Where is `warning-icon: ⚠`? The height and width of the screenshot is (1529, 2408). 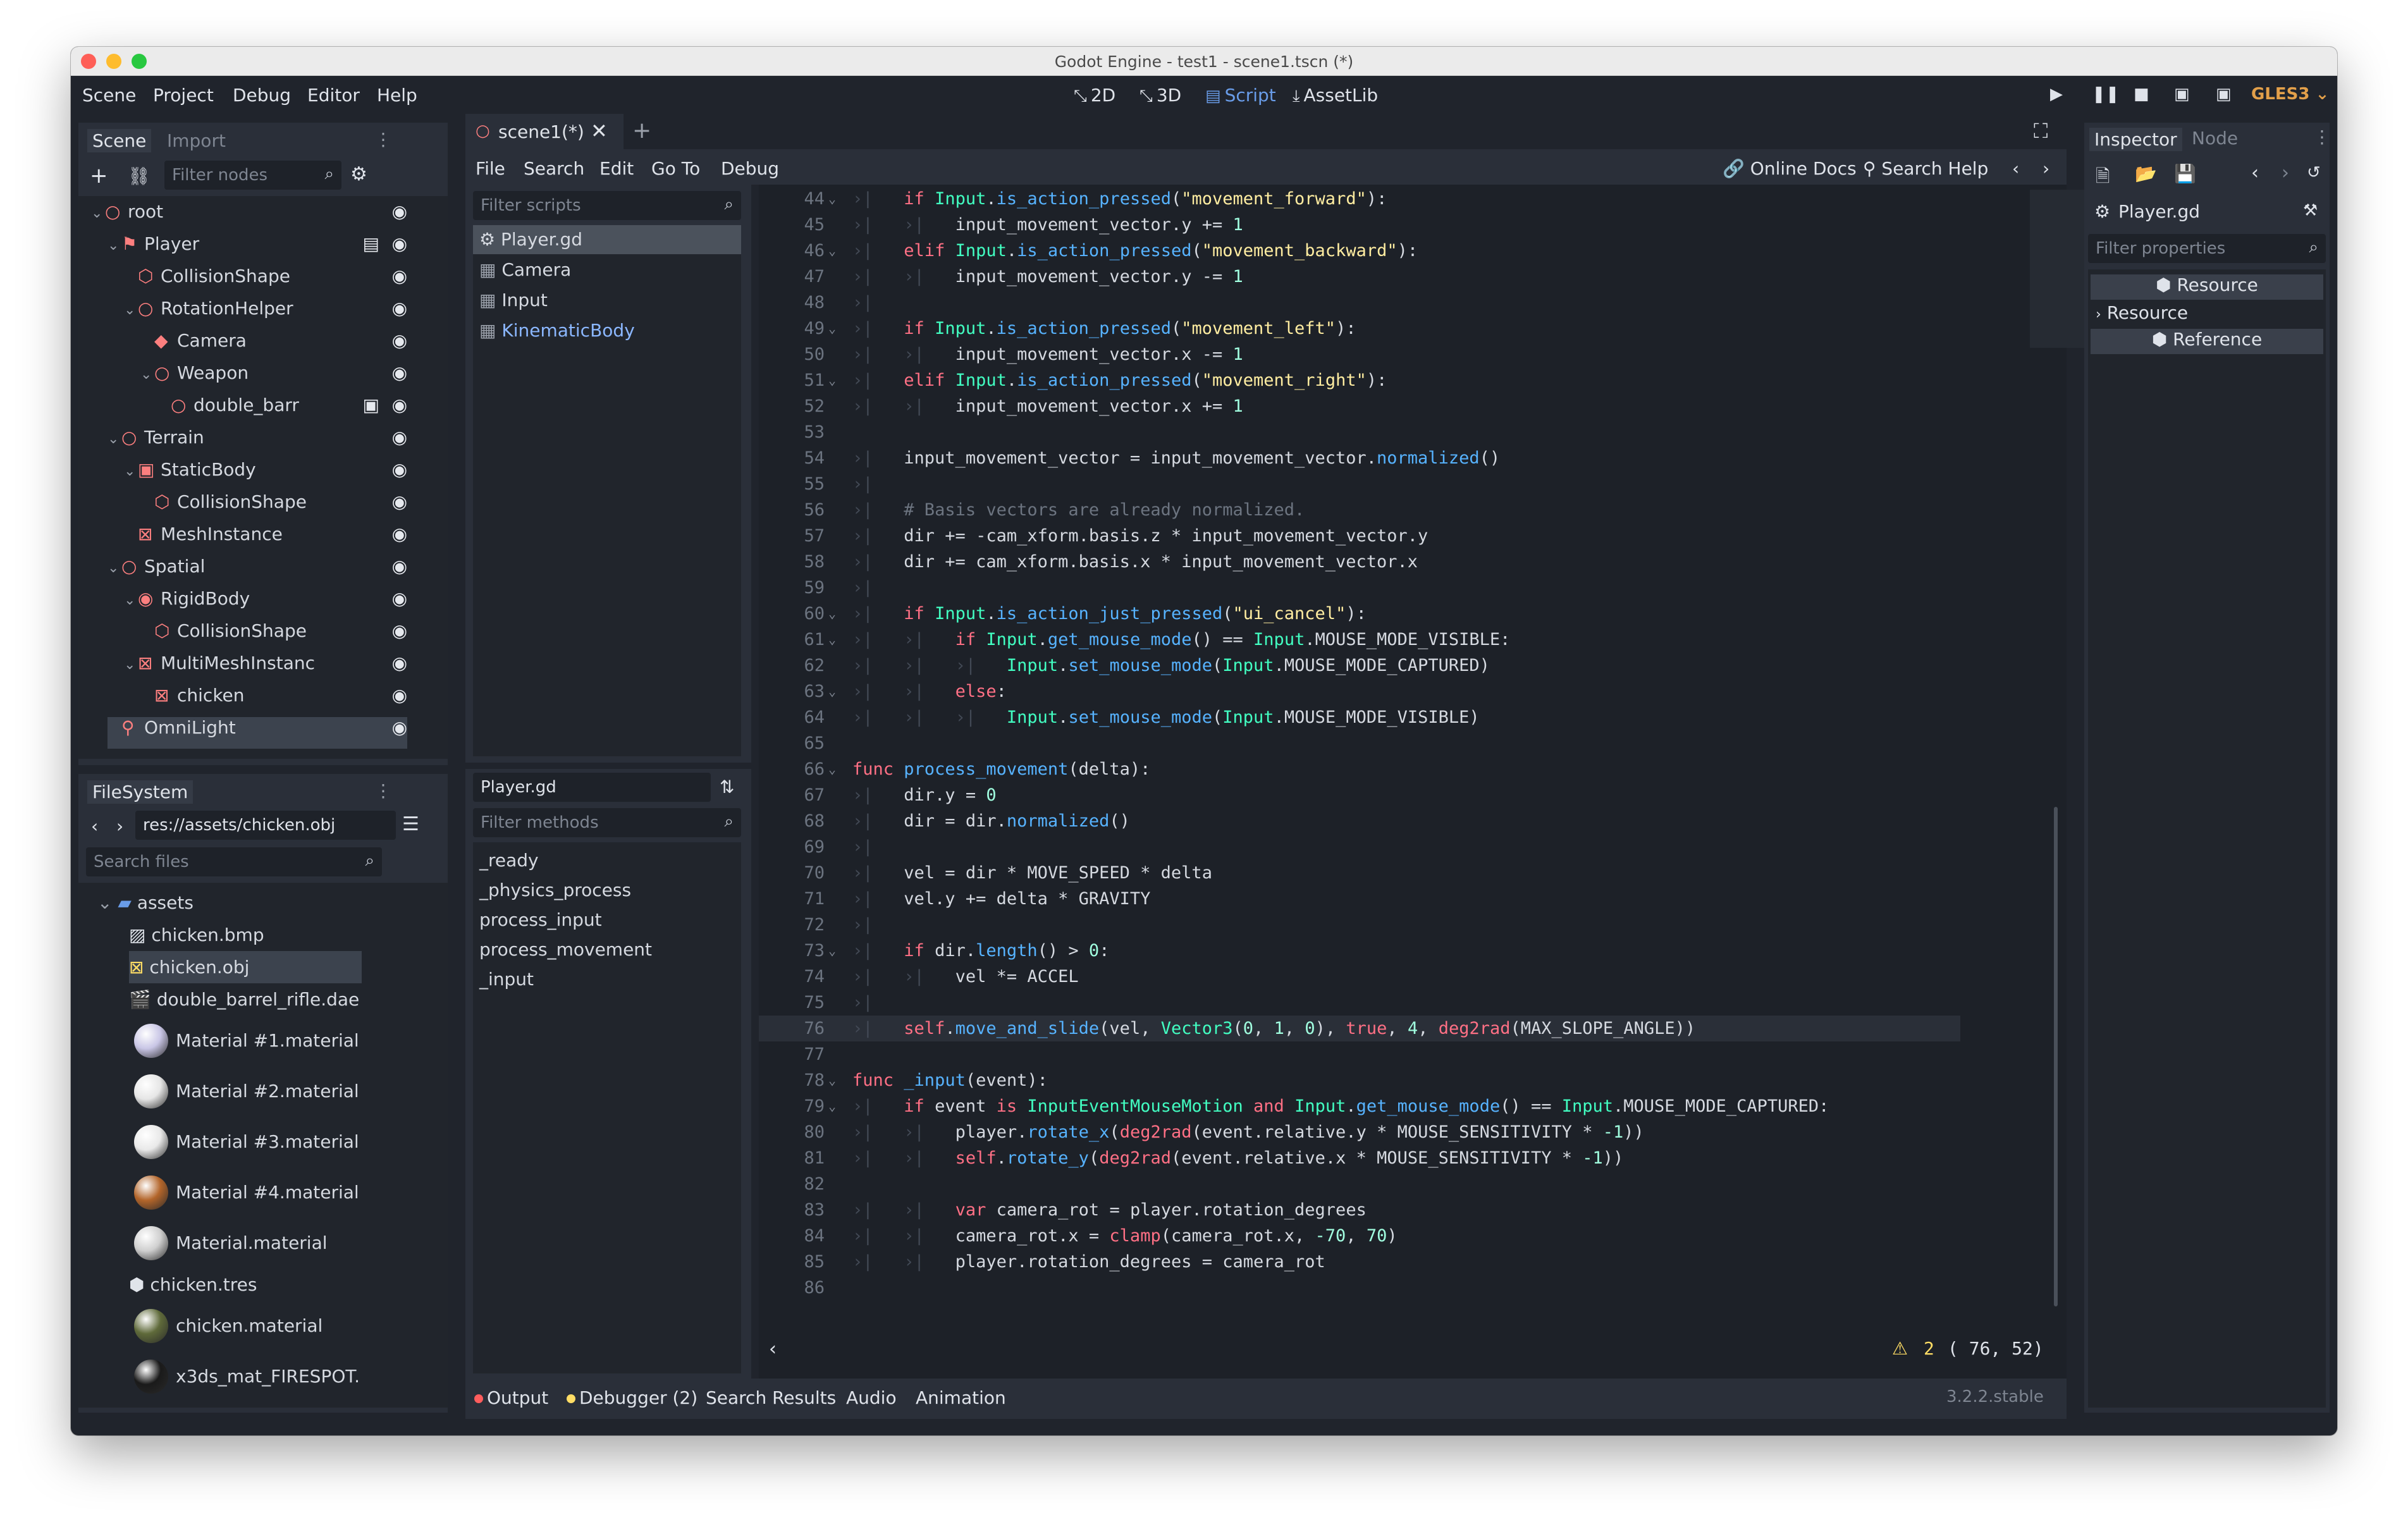
warning-icon: ⚠ is located at coordinates (1900, 1348).